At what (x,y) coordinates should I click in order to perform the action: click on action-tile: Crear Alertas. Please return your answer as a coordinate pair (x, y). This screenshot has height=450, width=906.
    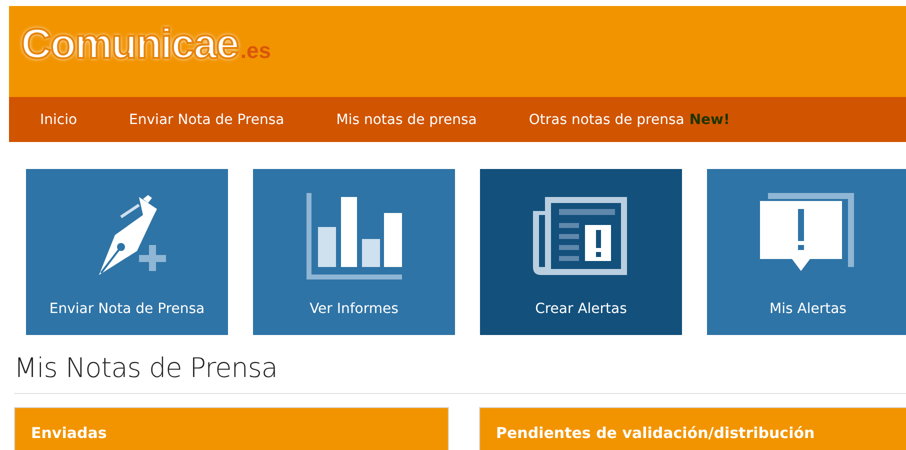
    Looking at the image, I should click on (581, 252).